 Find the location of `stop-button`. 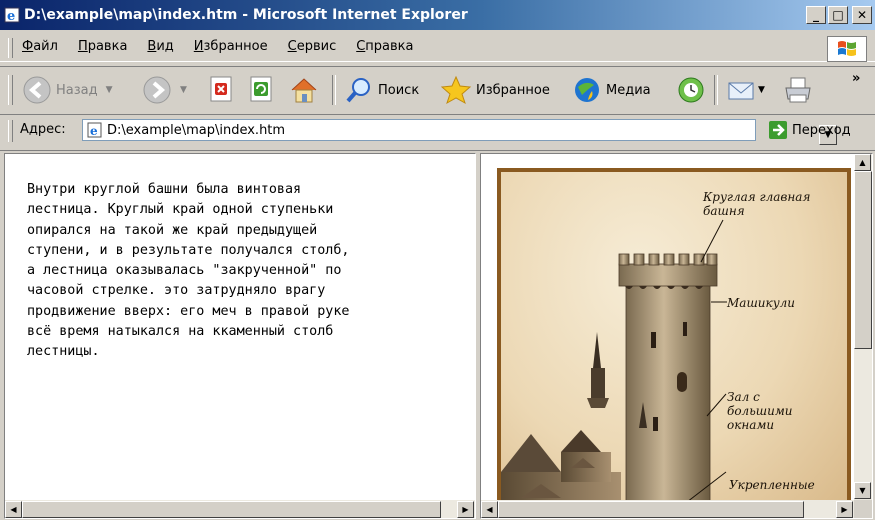

stop-button is located at coordinates (221, 89).